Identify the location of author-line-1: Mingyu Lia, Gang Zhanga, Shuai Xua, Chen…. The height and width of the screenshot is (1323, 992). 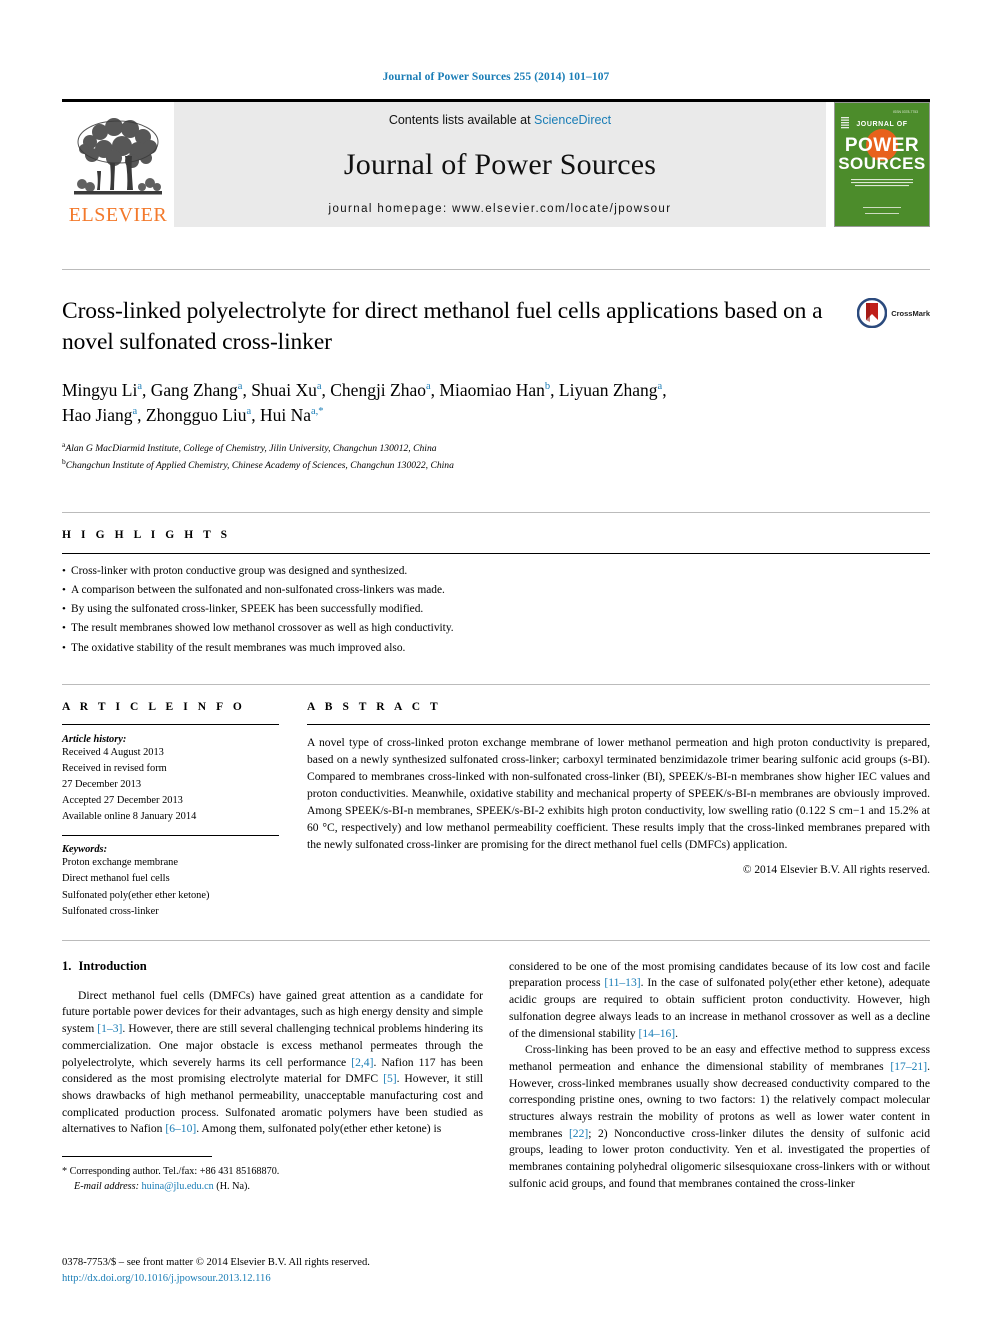
(364, 389).